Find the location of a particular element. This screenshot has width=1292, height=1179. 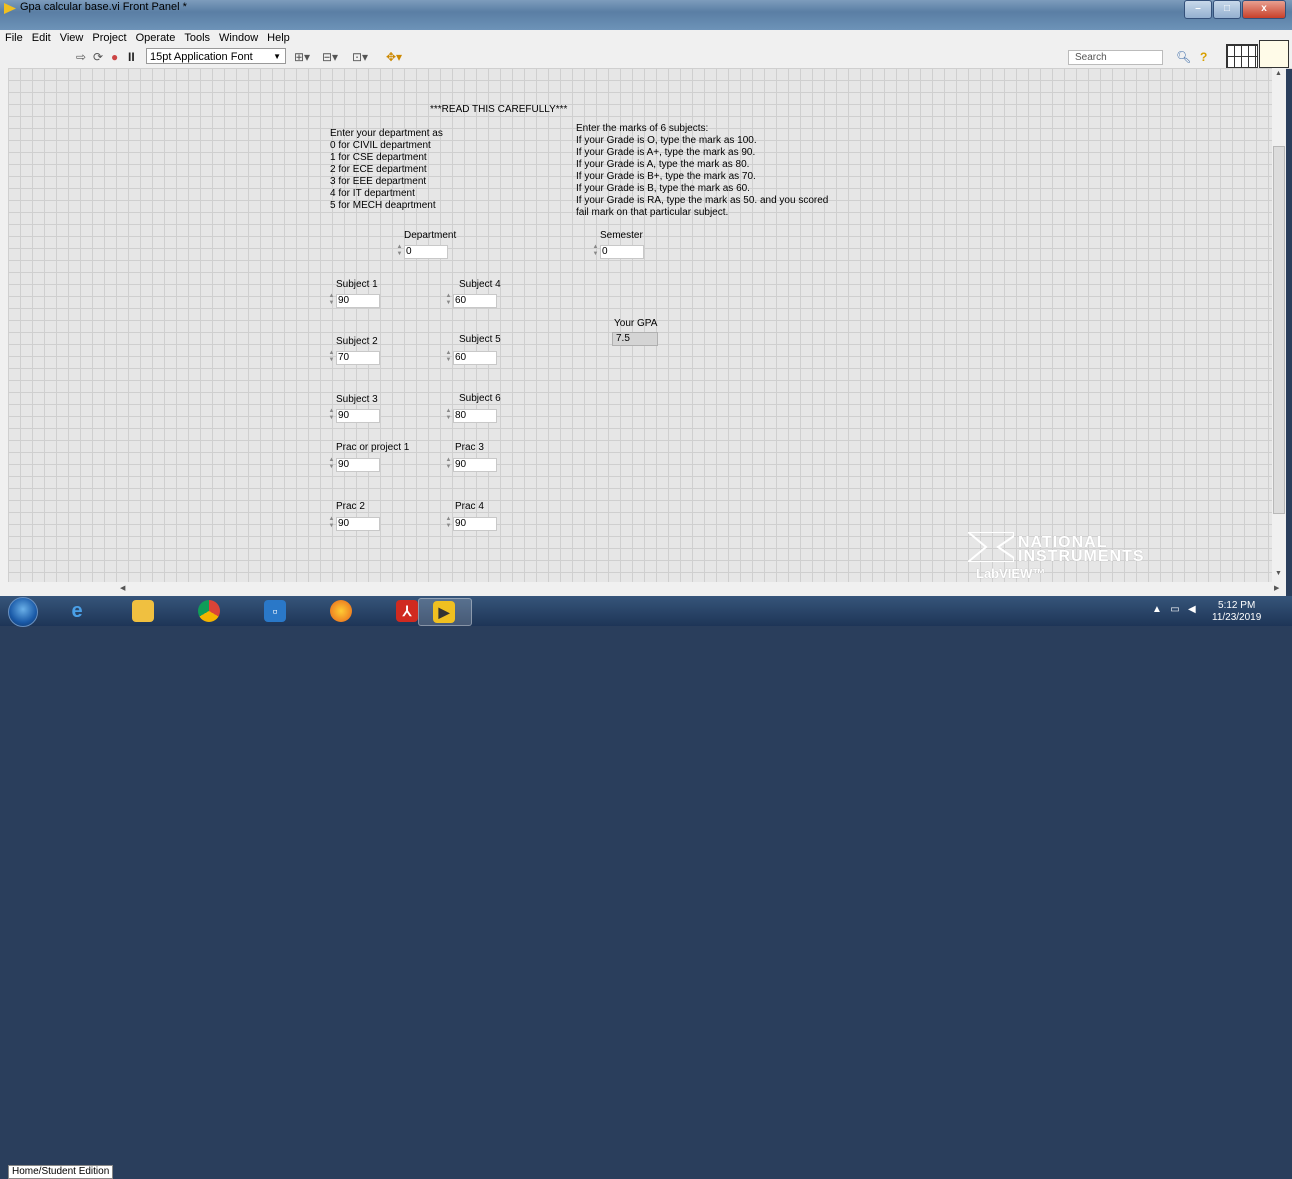

subject3-field: 90 is located at coordinates (358, 416).